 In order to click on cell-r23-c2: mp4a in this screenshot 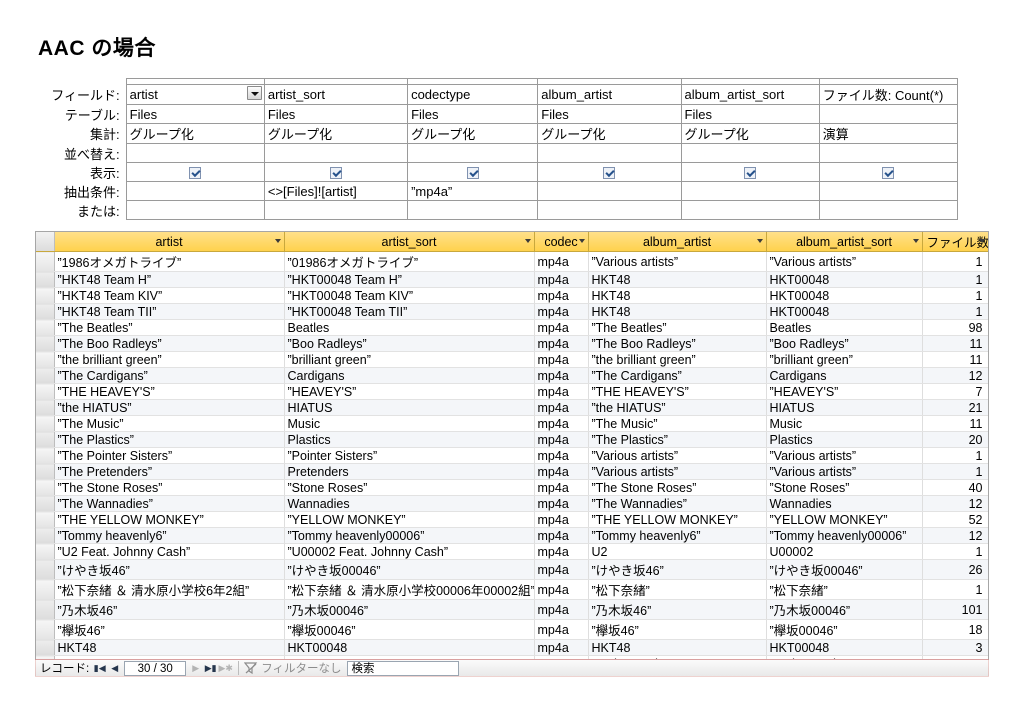, I will do `click(561, 647)`.